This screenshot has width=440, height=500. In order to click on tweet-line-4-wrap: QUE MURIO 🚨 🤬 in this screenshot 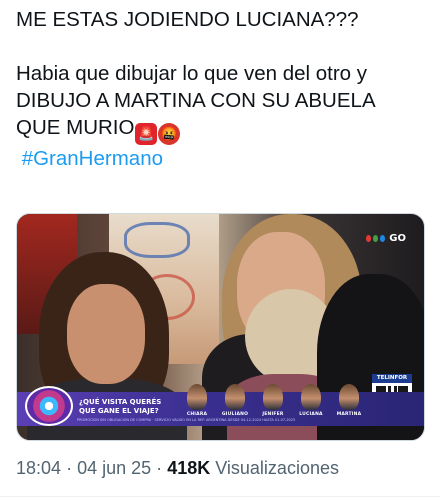, I will do `click(222, 129)`.